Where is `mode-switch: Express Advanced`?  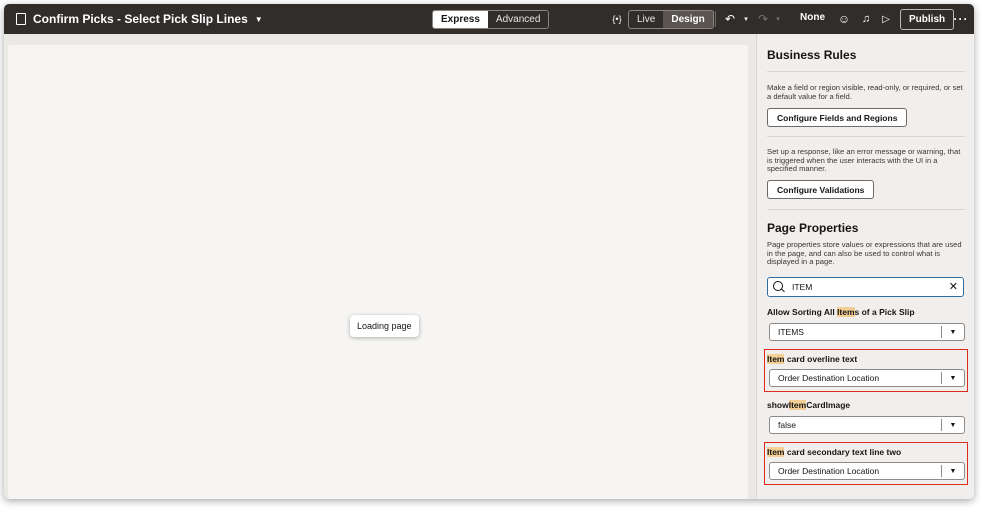 mode-switch: Express Advanced is located at coordinates (491, 19).